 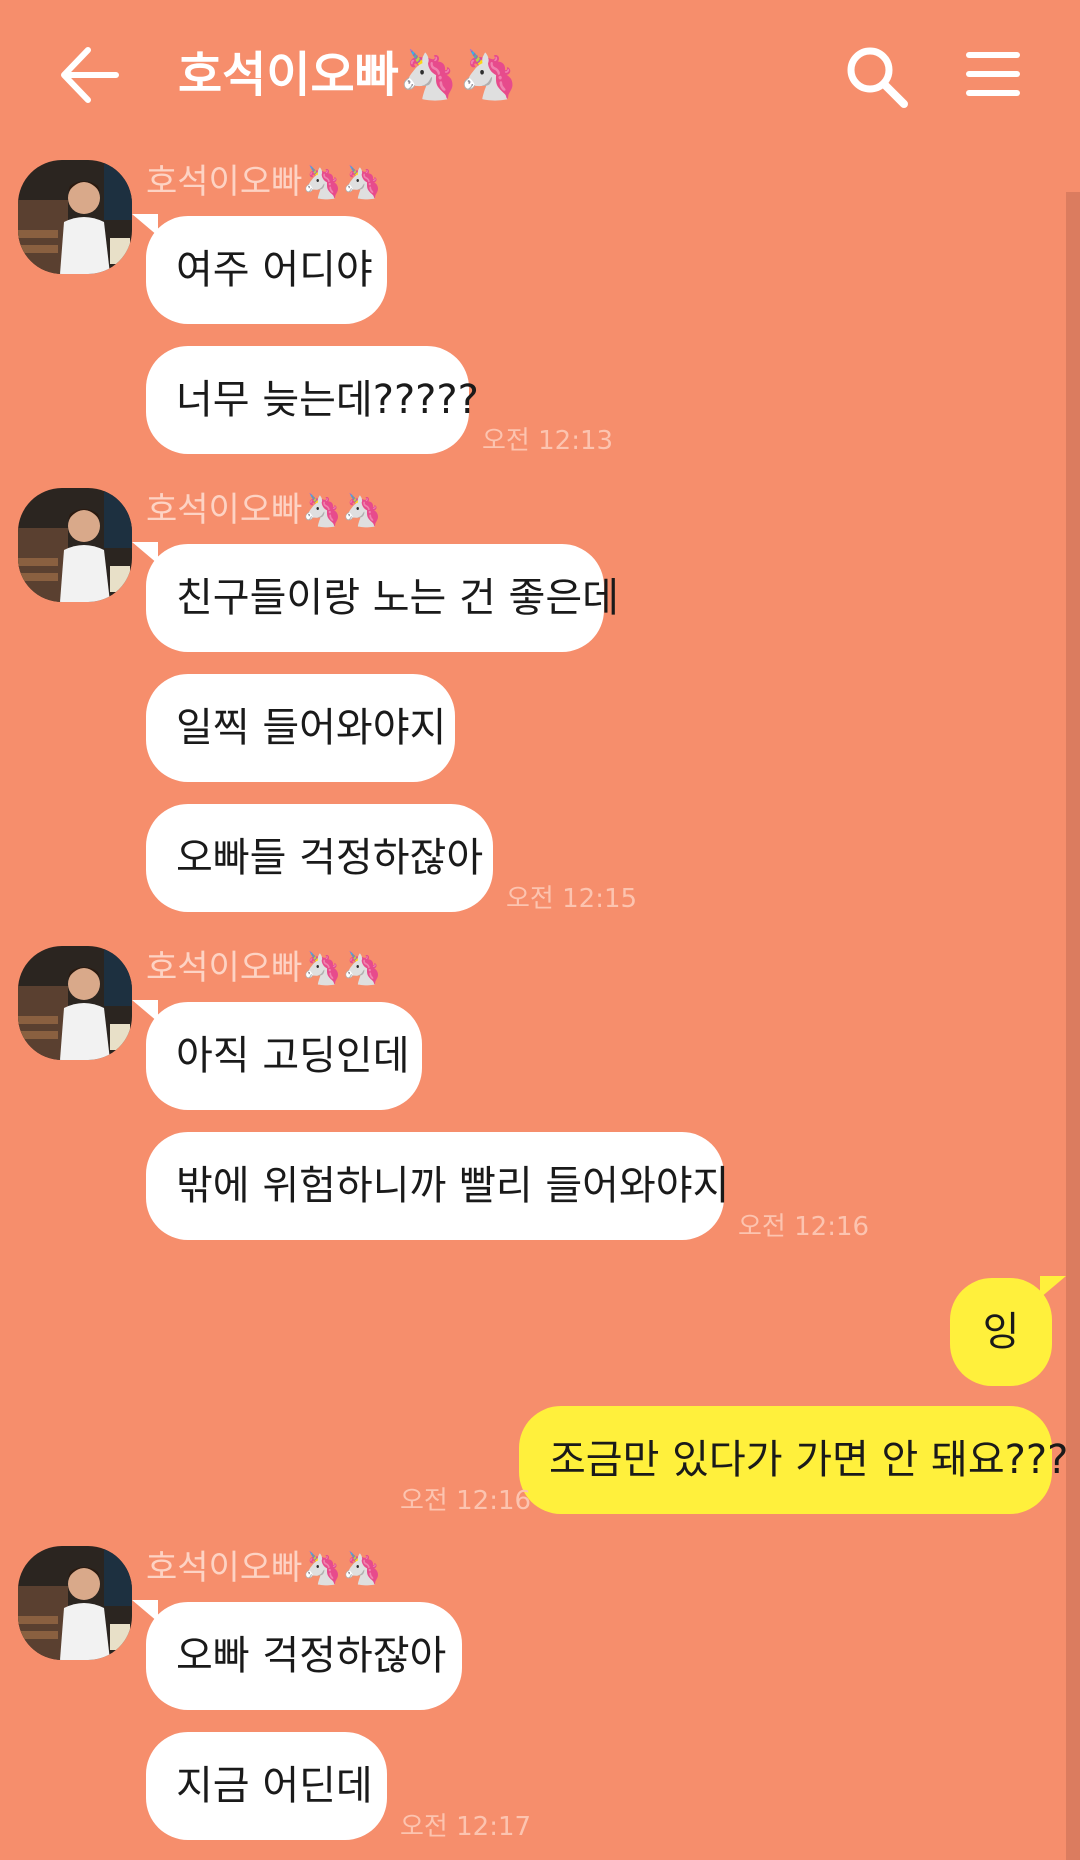 What do you see at coordinates (348, 75) in the screenshot?
I see `chat-title: 호석이오빠🦄🦄` at bounding box center [348, 75].